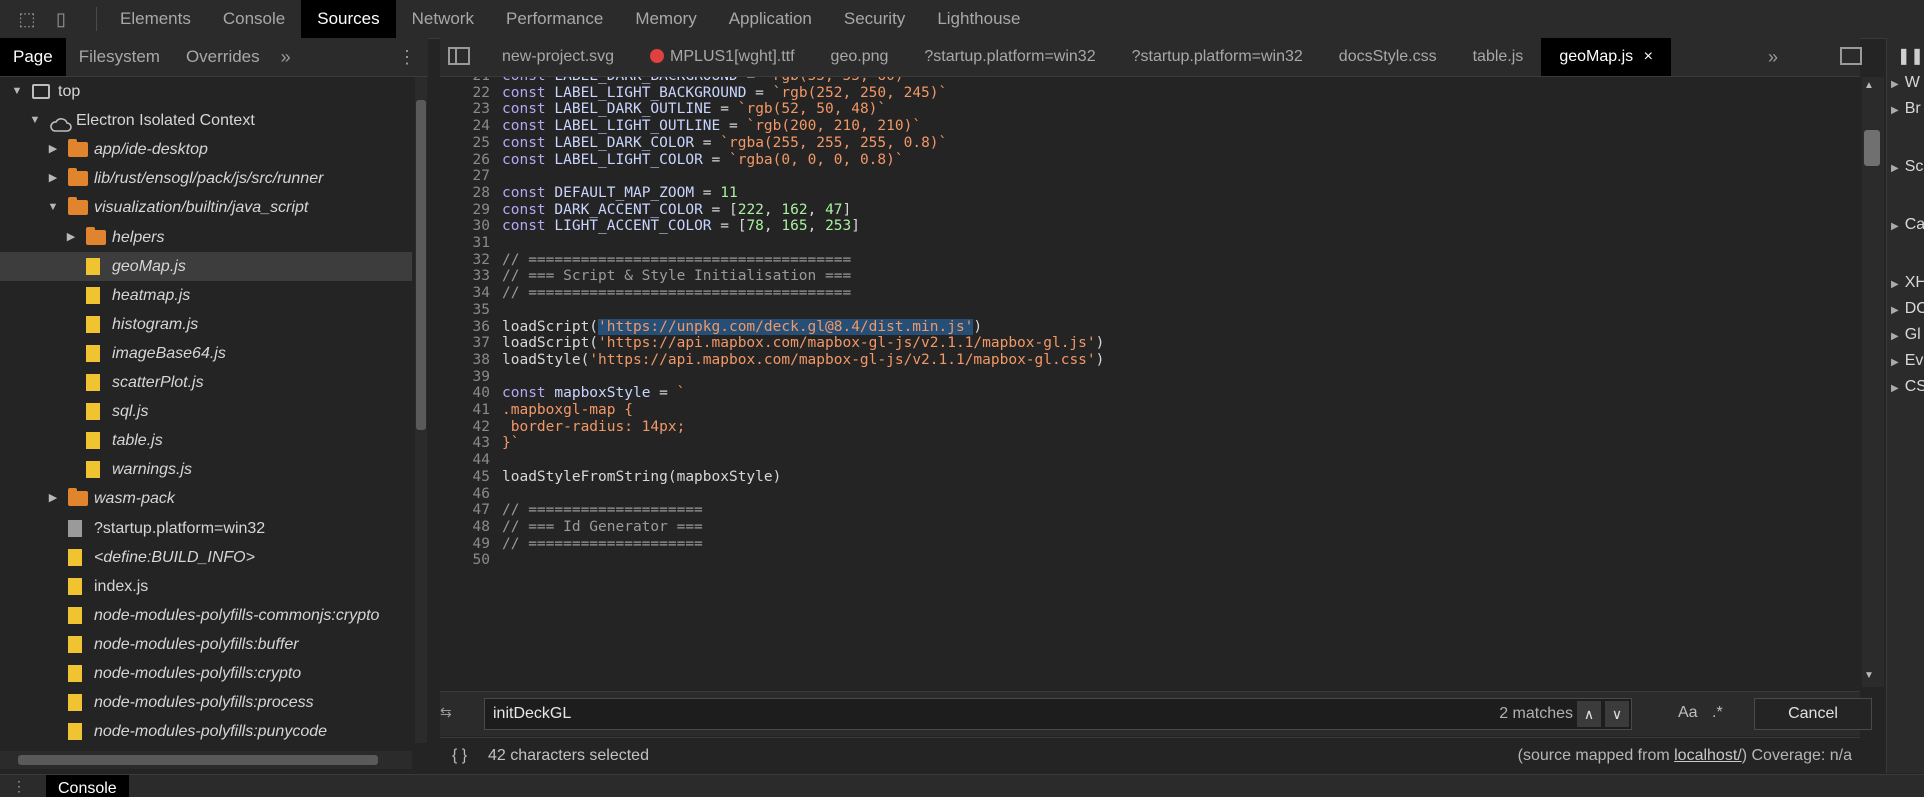 This screenshot has width=1924, height=797. What do you see at coordinates (33, 57) in the screenshot?
I see `navigator-tab-page: Page` at bounding box center [33, 57].